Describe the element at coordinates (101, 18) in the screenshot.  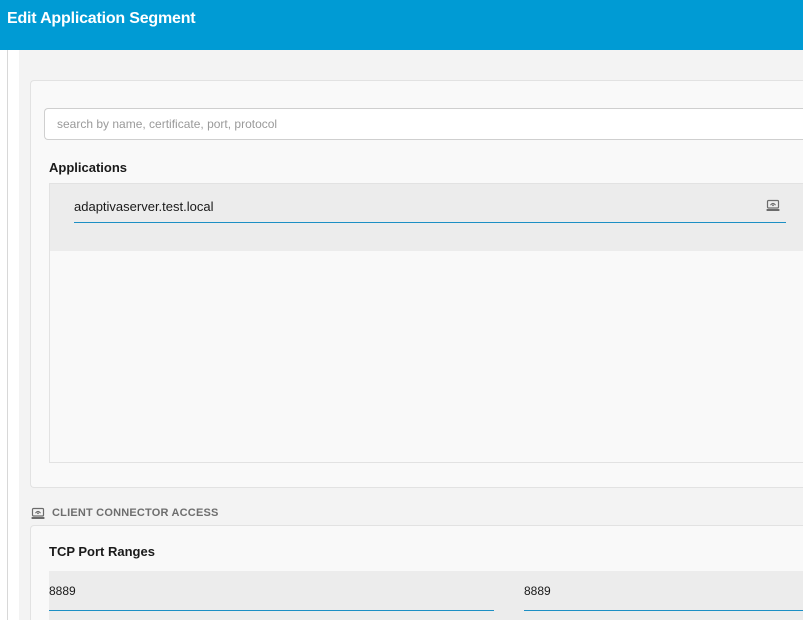
I see `modal-title: Edit Application Segment` at that location.